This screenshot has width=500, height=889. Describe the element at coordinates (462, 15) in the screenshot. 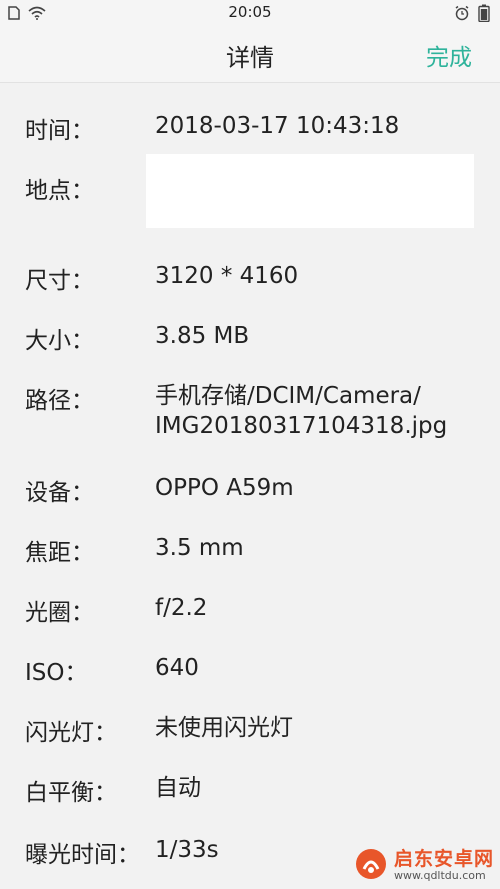

I see `alarm-icon` at that location.